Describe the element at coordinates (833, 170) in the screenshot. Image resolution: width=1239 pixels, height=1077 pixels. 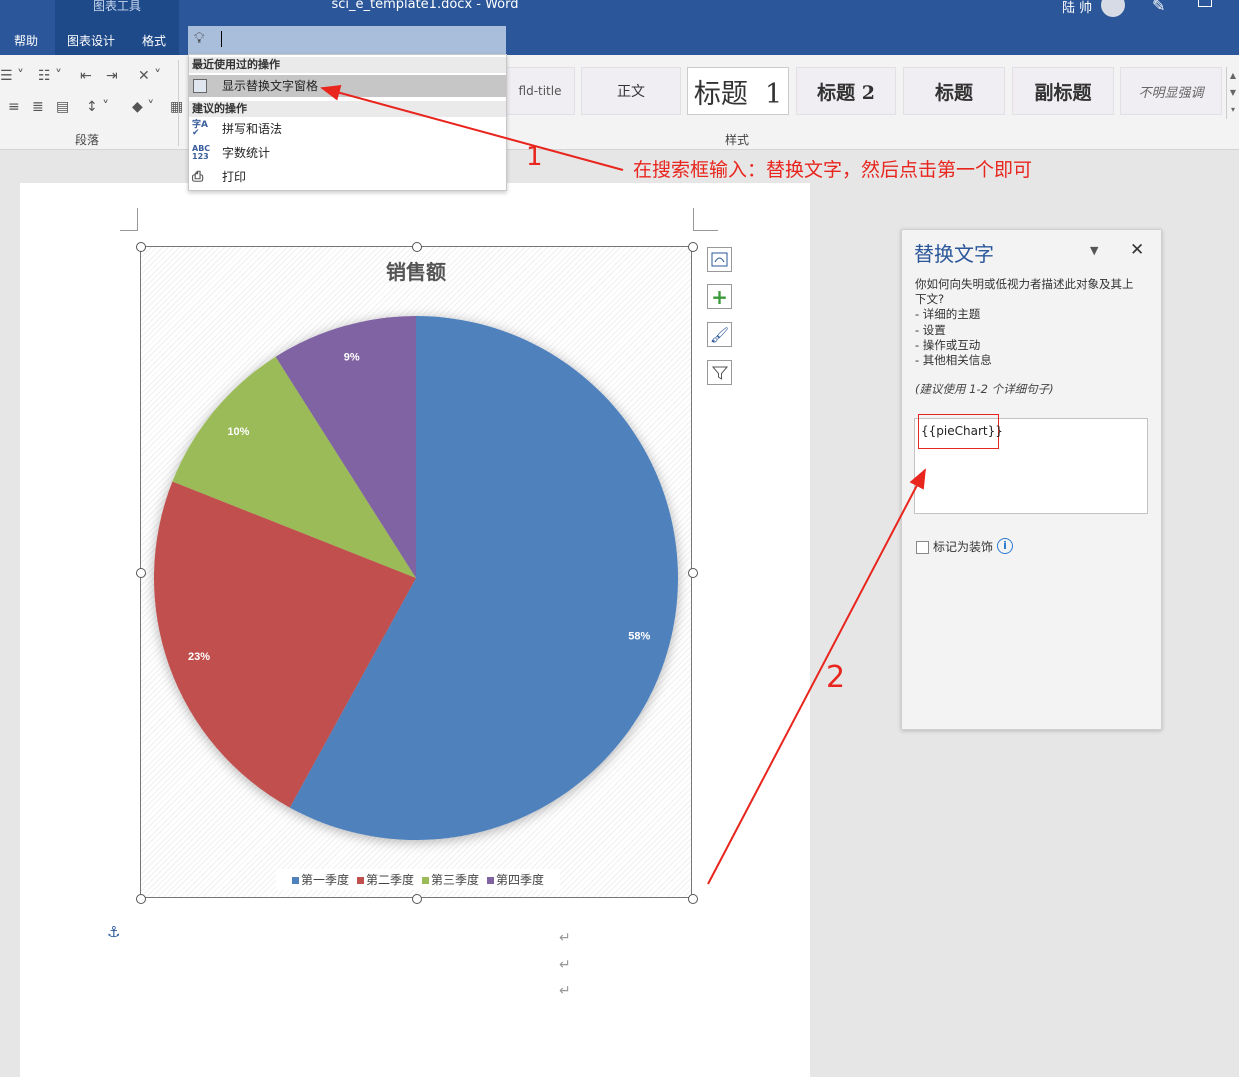
I see `annotation-step-1-text: 在搜索框输入：替换文字，然后点击第一个即可` at that location.